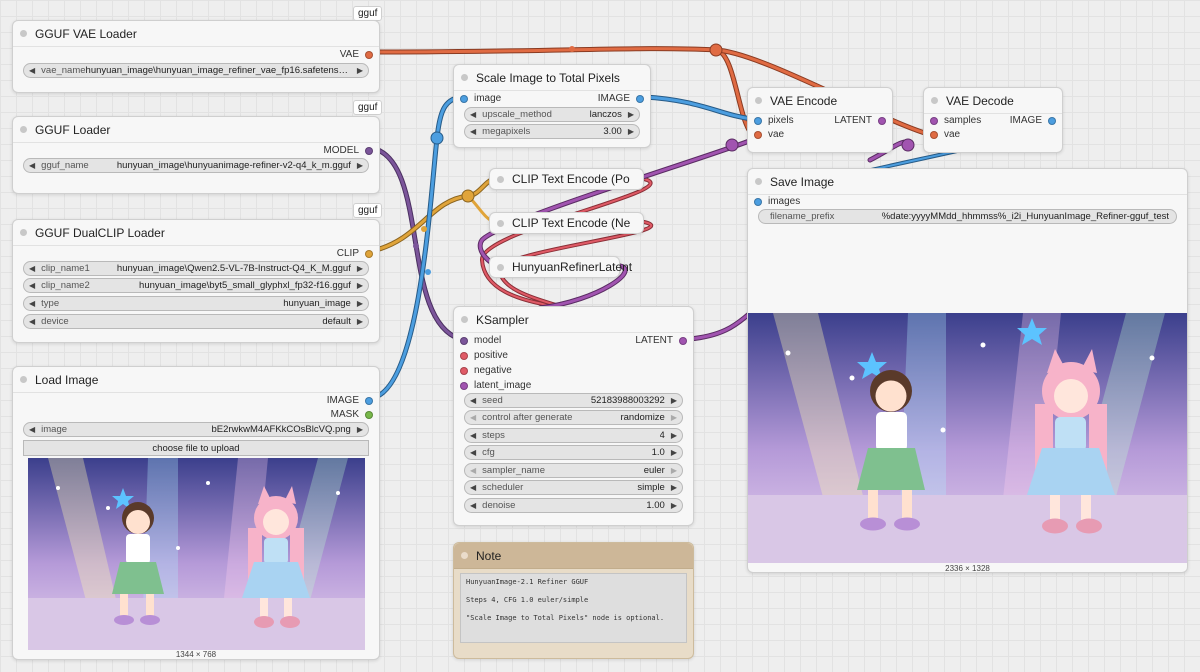  Describe the element at coordinates (573, 487) in the screenshot. I see `widget-scheduler: ◀ scheduler simple ▶` at that location.